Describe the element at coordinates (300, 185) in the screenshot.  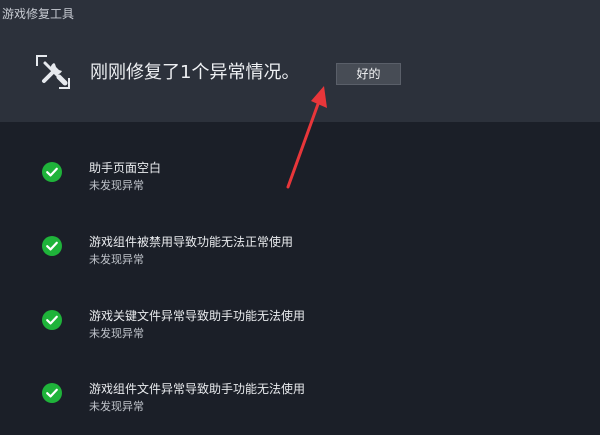
I see `check-item: 助手页面空白 未发现异常` at that location.